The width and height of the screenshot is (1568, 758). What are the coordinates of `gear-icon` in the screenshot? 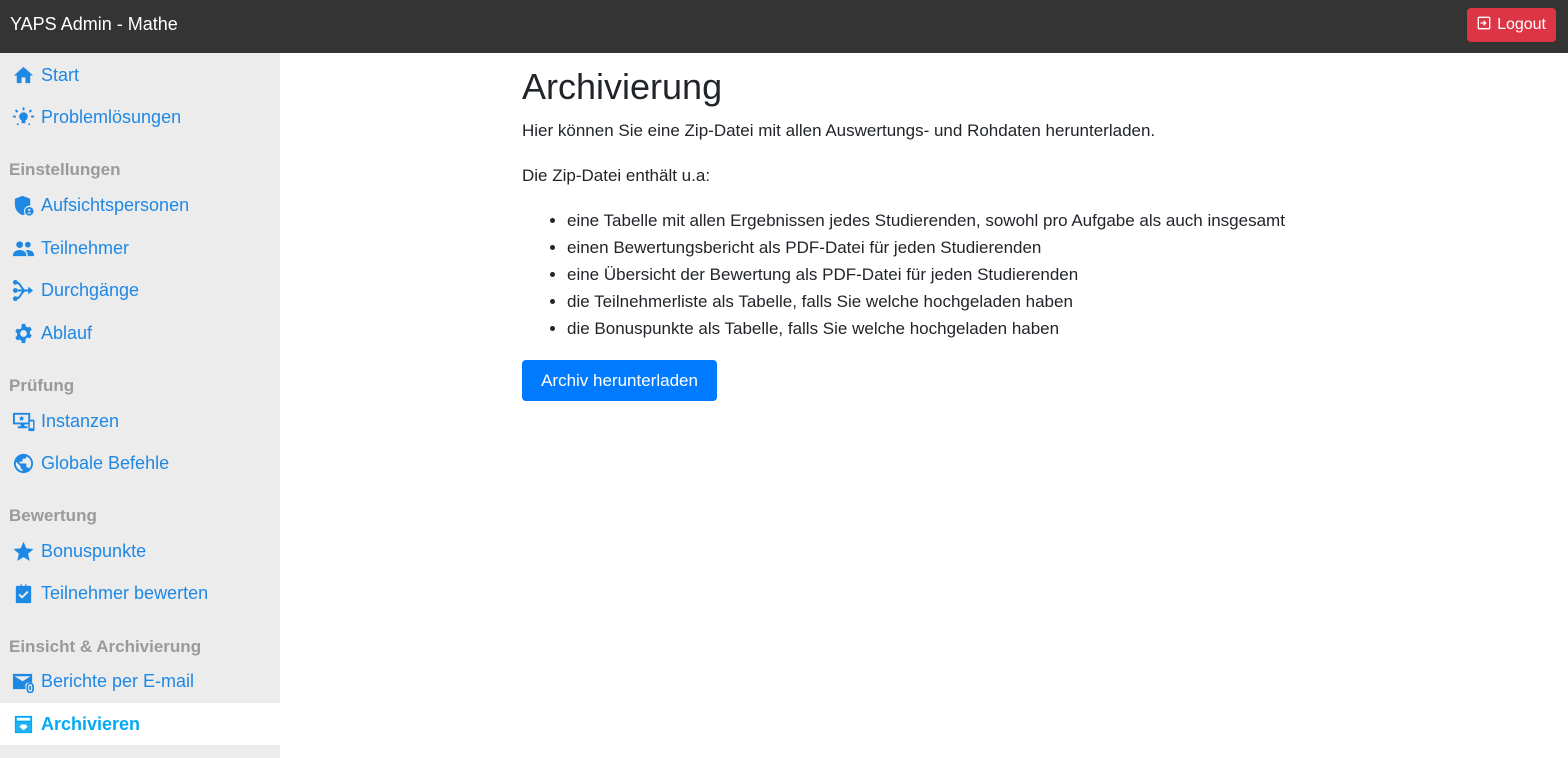 It's located at (23, 333).